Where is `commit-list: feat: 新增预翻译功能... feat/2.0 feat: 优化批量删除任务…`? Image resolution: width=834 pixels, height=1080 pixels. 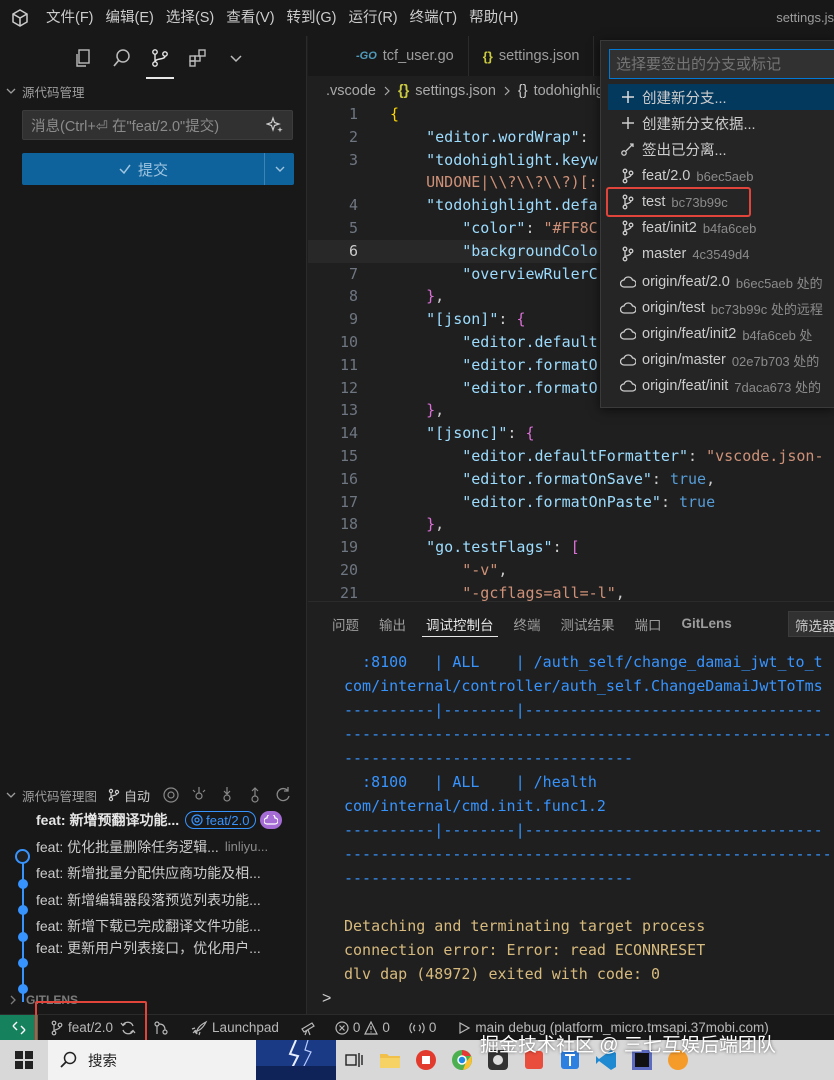 commit-list: feat: 新增预翻译功能... feat/2.0 feat: 优化批量删除任务… is located at coordinates (153, 881).